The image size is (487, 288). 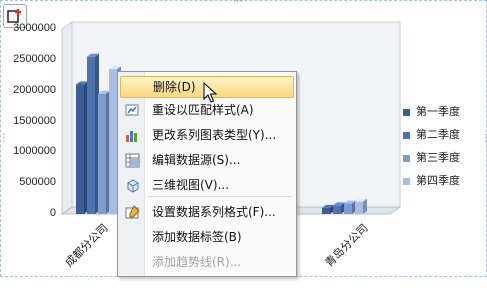 What do you see at coordinates (203, 110) in the screenshot?
I see `context-menu-item-label: 重设以匹配样式(A)` at bounding box center [203, 110].